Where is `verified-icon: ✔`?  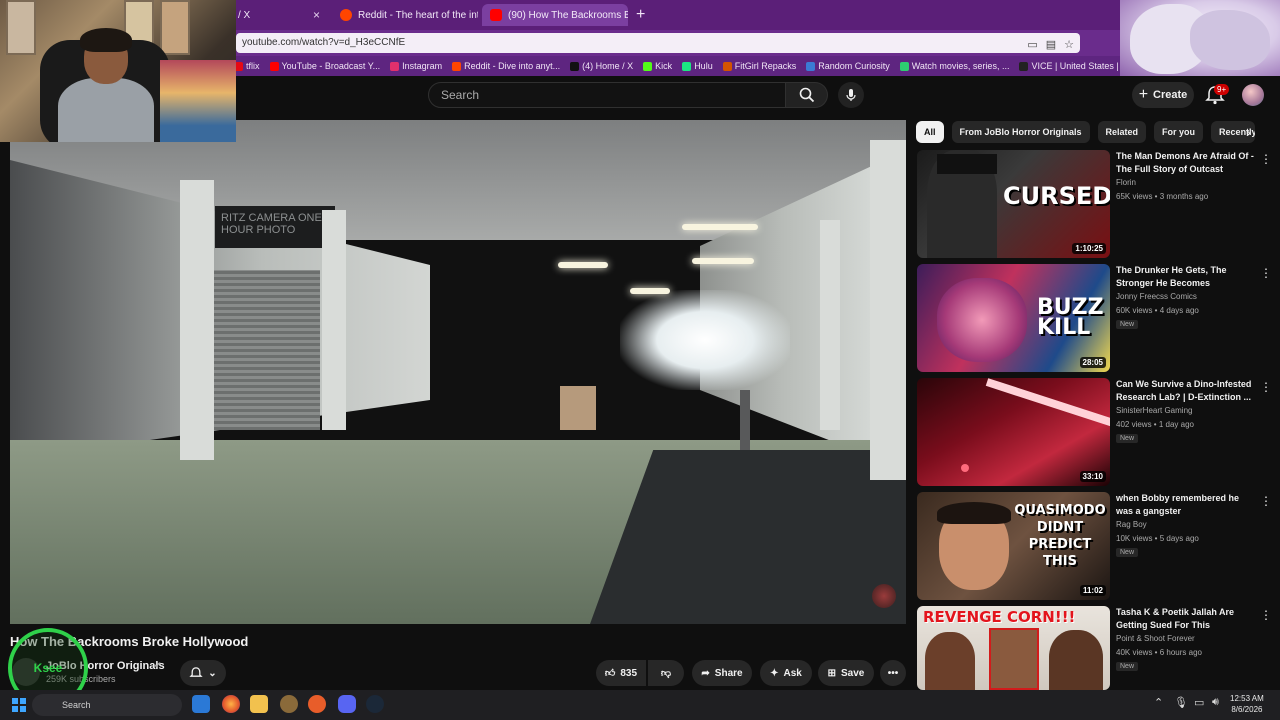
verified-icon: ✔ is located at coordinates (158, 665).